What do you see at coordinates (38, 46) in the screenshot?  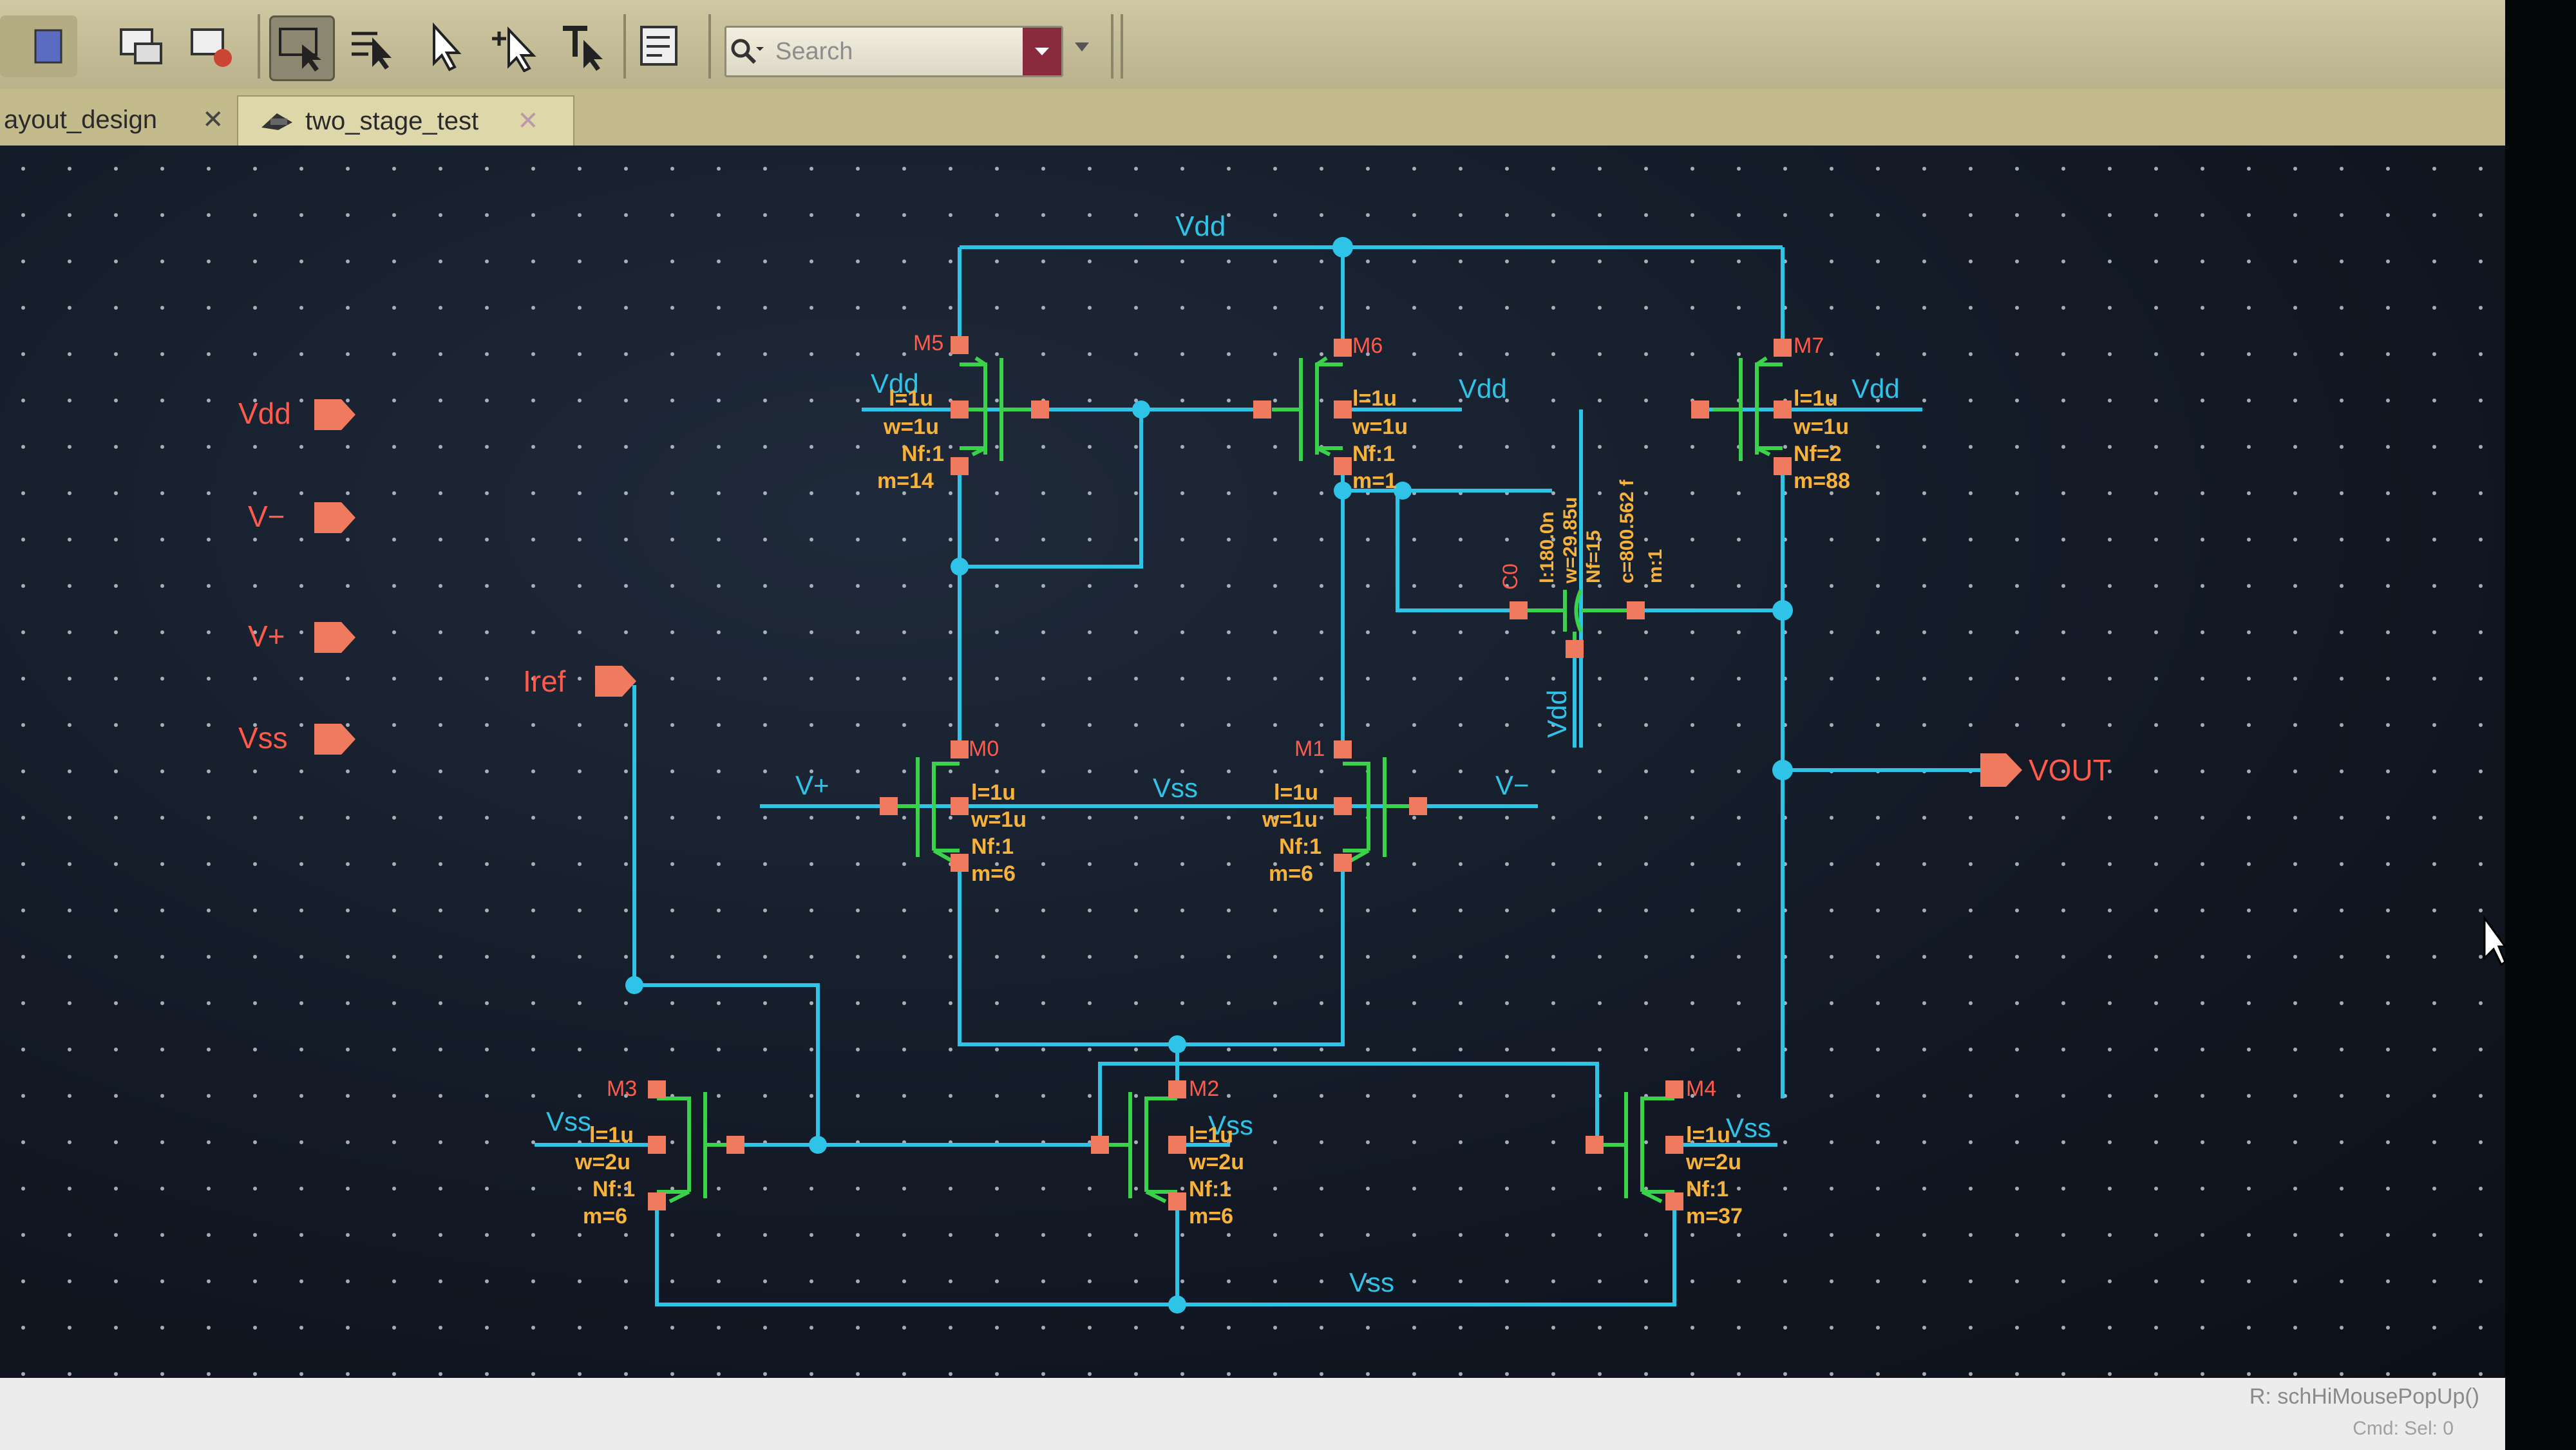 I see `window-icon` at bounding box center [38, 46].